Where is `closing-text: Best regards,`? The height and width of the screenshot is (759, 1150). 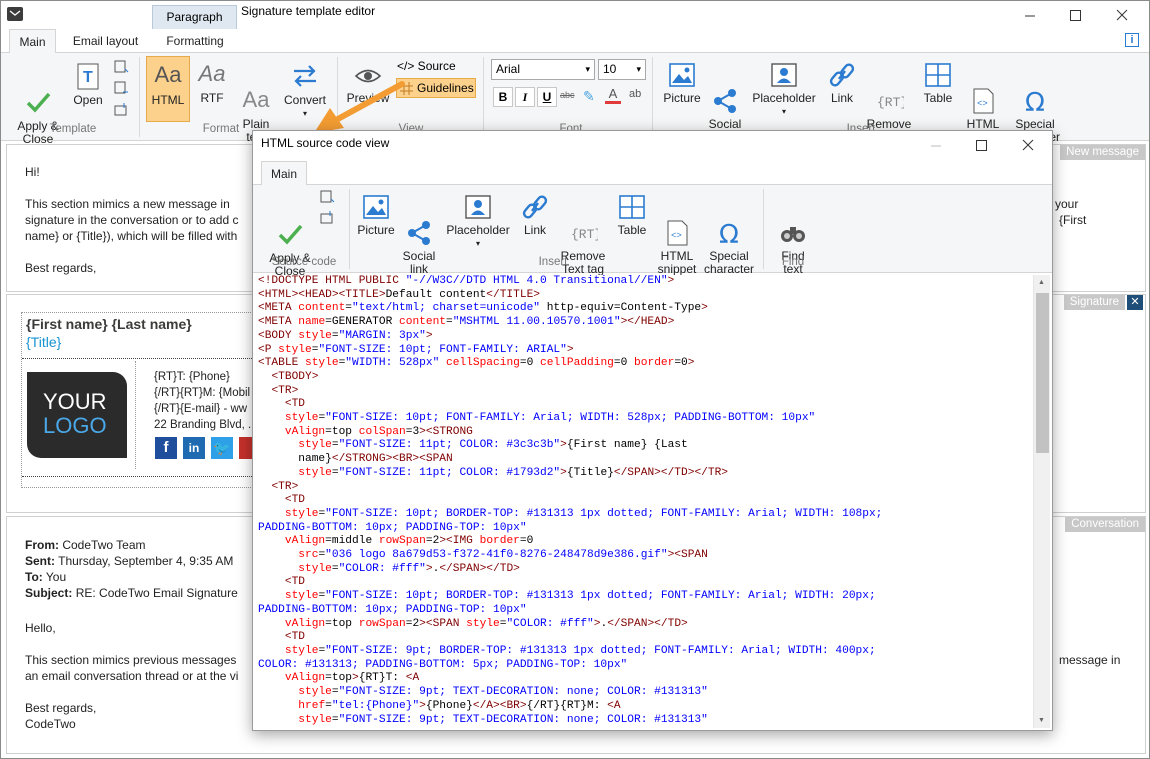
closing-text: Best regards, is located at coordinates (61, 268).